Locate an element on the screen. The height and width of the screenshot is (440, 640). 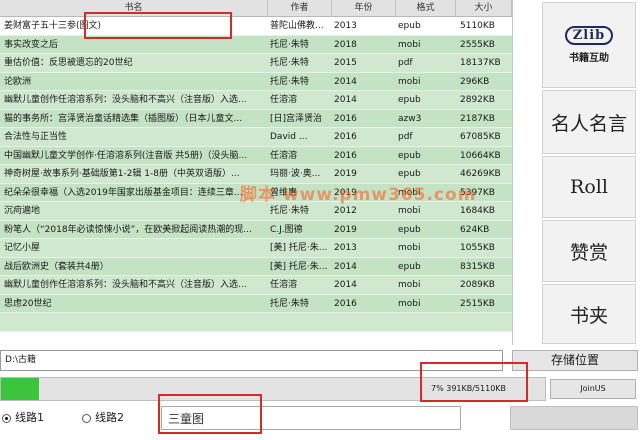
table-row: 重估价值：反思被遗忘的20世纪 托尼·朱特 2015 pdf 18137KB is located at coordinates (256, 63).